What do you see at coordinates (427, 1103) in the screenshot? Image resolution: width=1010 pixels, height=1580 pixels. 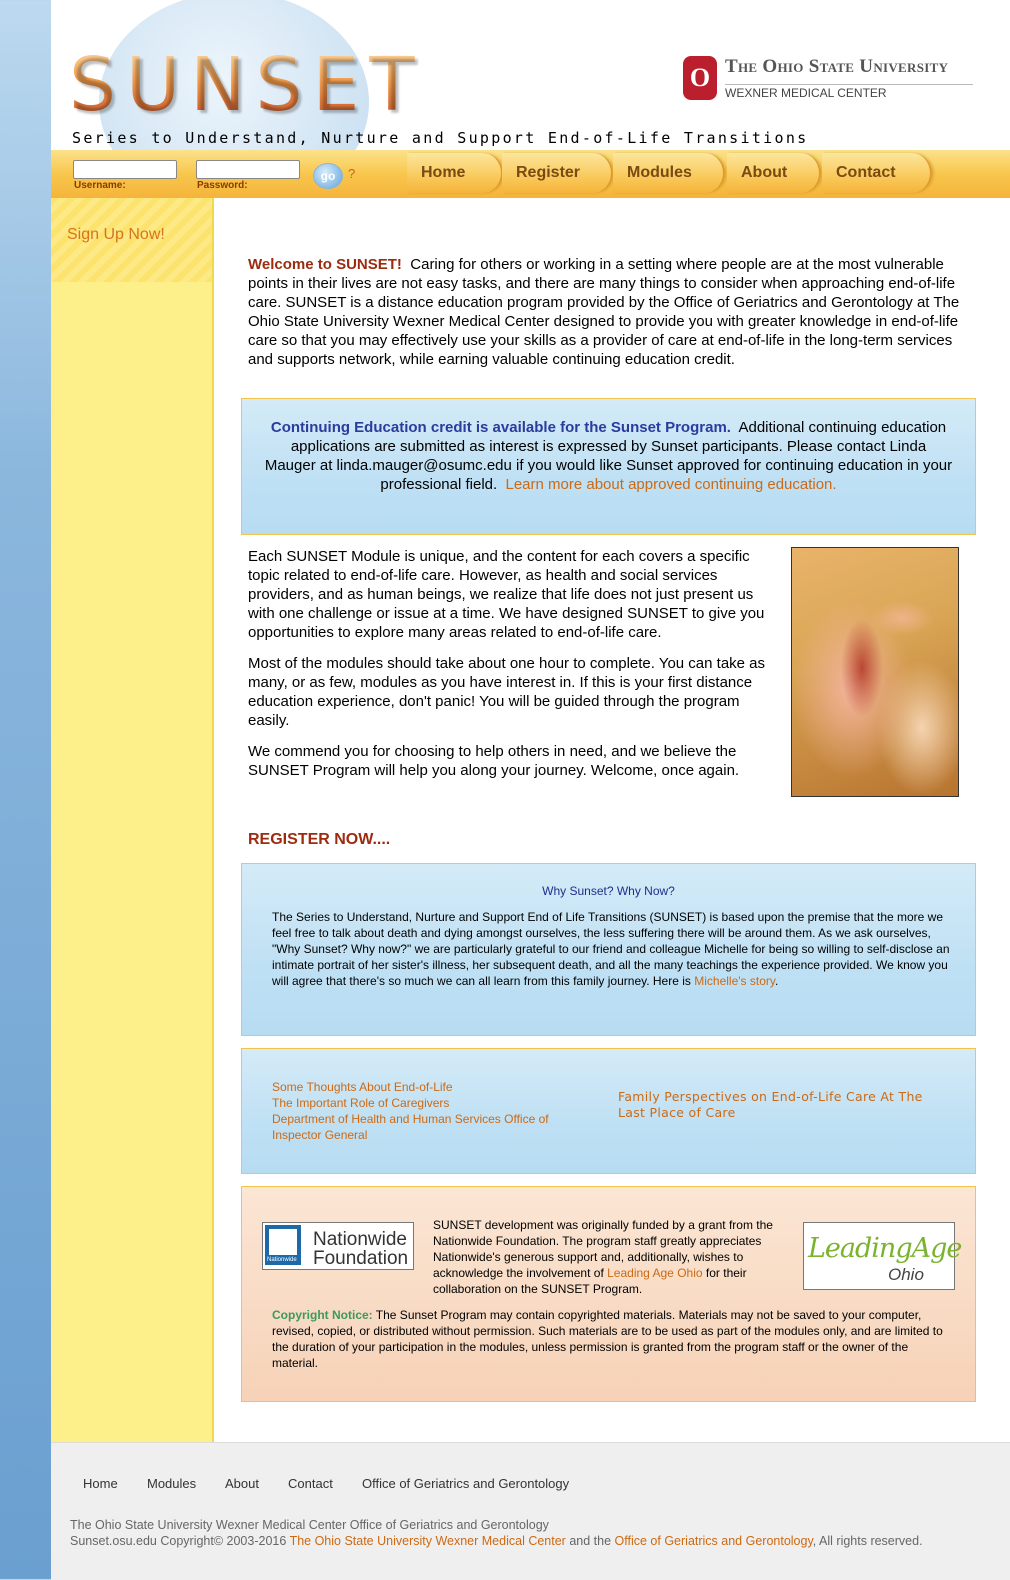 I see `resource-link-caregivers: The Important Role of Caregivers` at bounding box center [427, 1103].